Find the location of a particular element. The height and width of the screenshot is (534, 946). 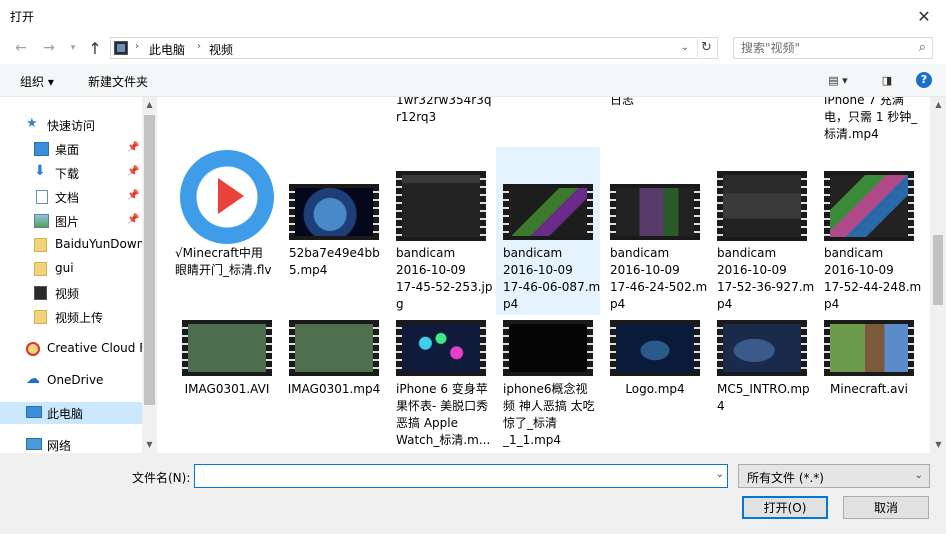

sidebar-item-creative-cloud: Creative Cloud F is located at coordinates (71, 349).